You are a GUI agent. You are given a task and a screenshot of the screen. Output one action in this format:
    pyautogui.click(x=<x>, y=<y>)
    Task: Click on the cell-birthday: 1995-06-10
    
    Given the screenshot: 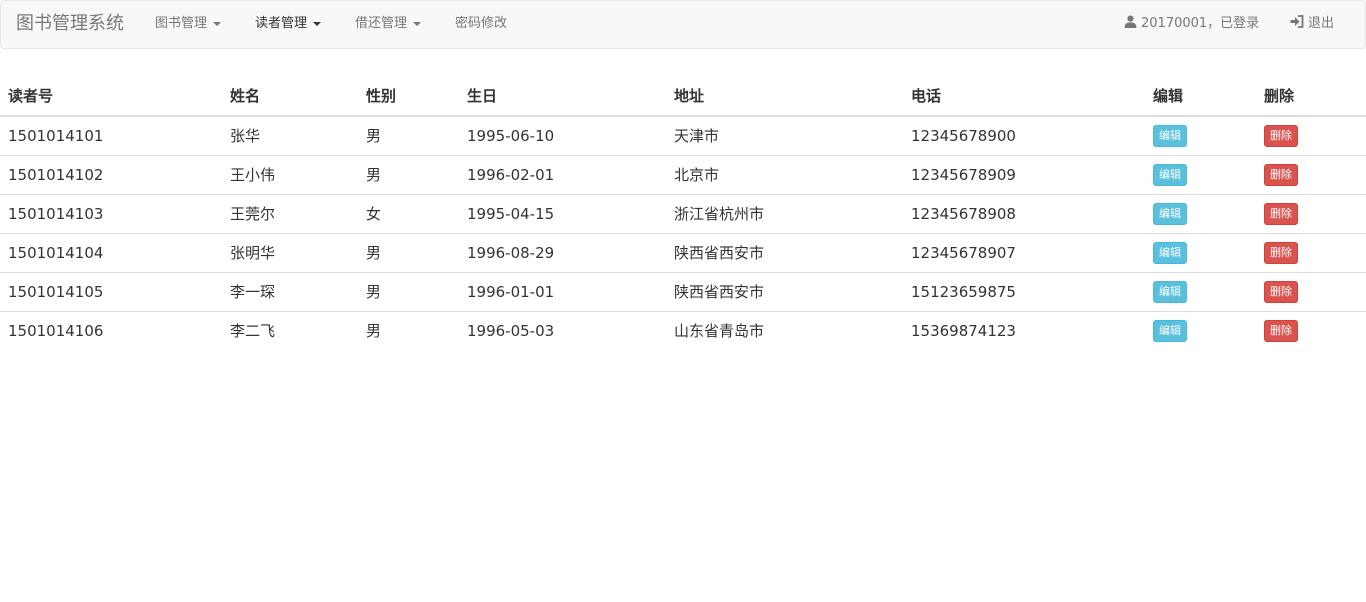 What is the action you would take?
    pyautogui.click(x=511, y=135)
    